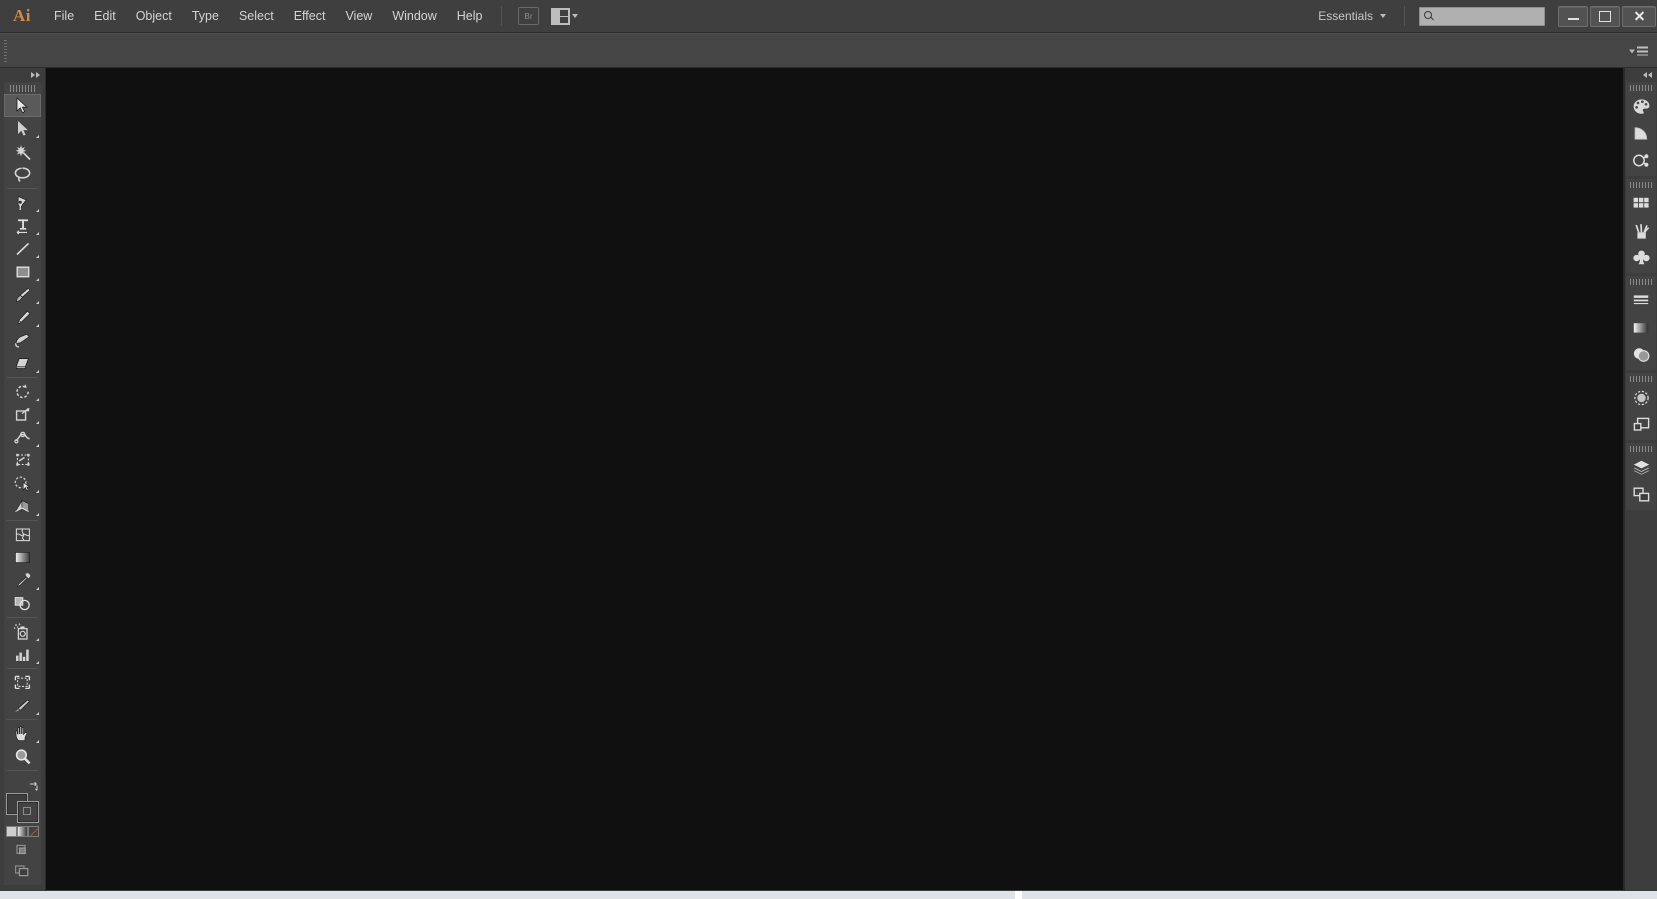  What do you see at coordinates (565, 16) in the screenshot?
I see `arrange-documents-button` at bounding box center [565, 16].